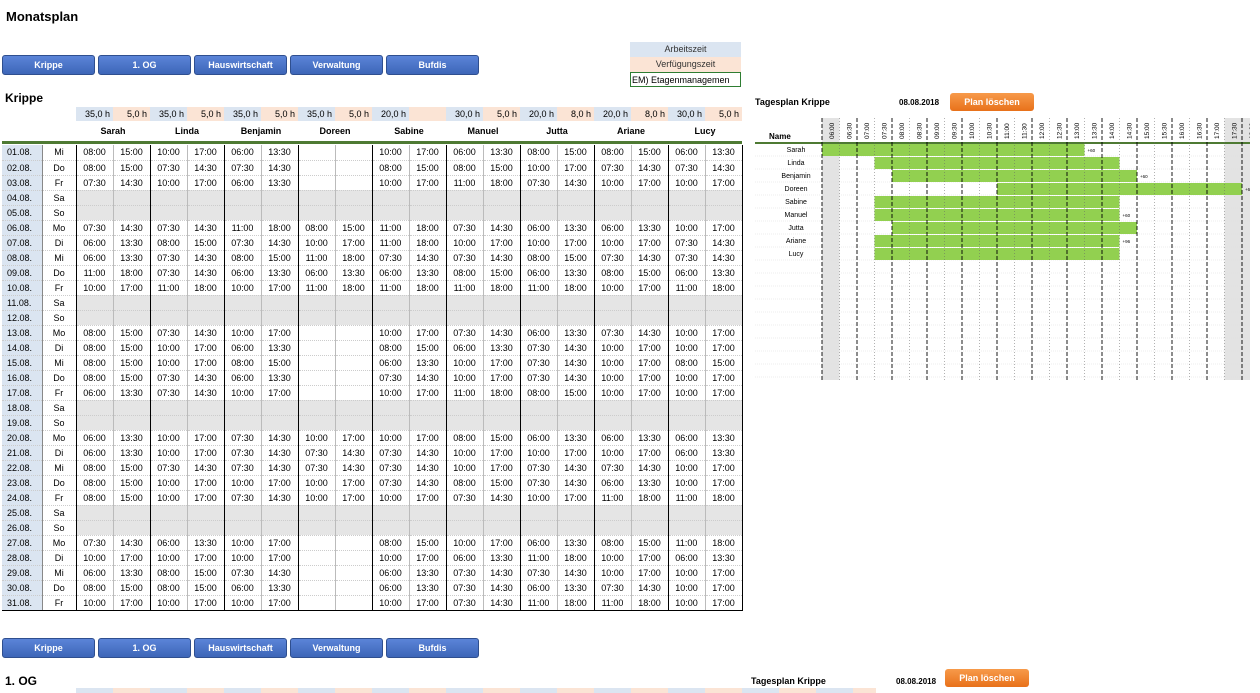 The image size is (1260, 693). Describe the element at coordinates (240, 648) in the screenshot. I see `nav-button-hauswirtschaft: Hauswirtschaft` at that location.